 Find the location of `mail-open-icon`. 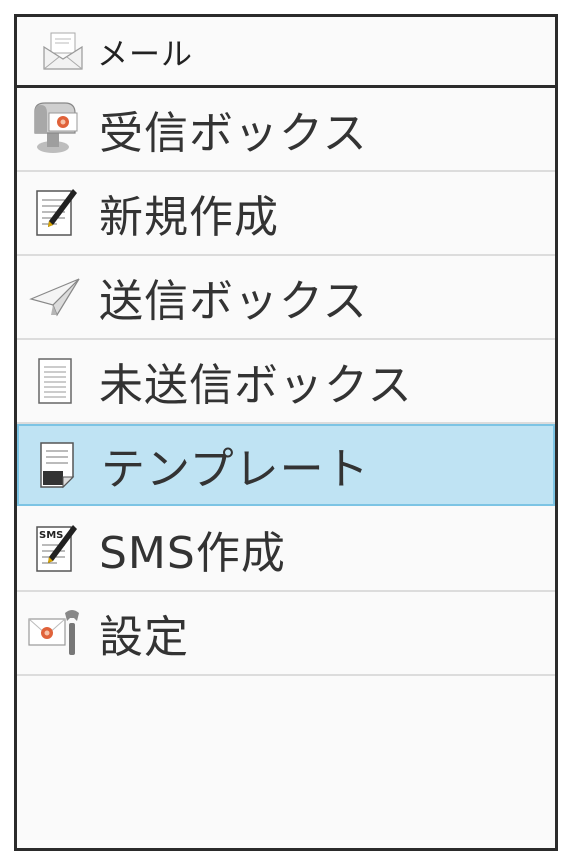

mail-open-icon is located at coordinates (63, 51).